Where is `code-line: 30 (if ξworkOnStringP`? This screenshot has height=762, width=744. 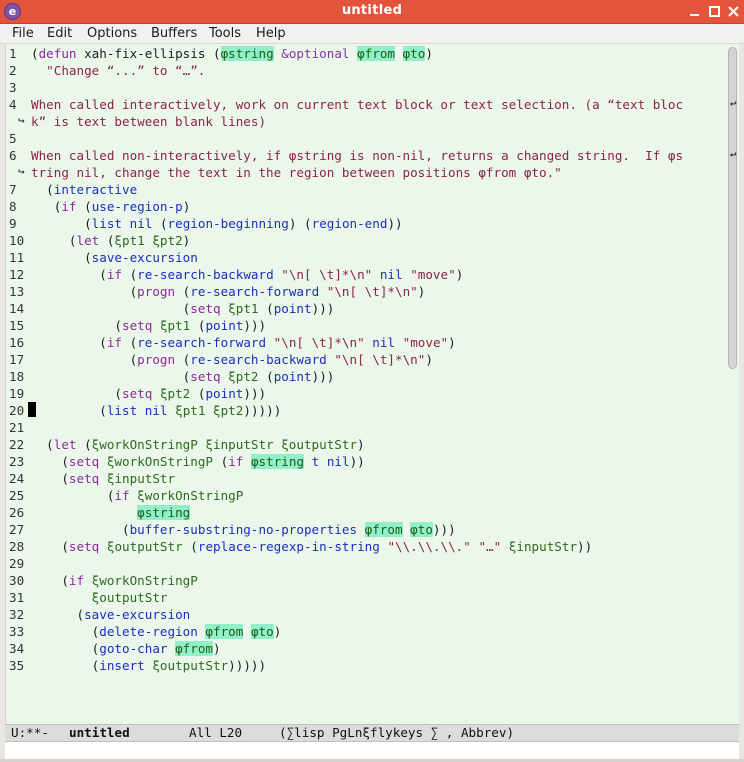 code-line: 30 (if ξworkOnStringP is located at coordinates (103, 580).